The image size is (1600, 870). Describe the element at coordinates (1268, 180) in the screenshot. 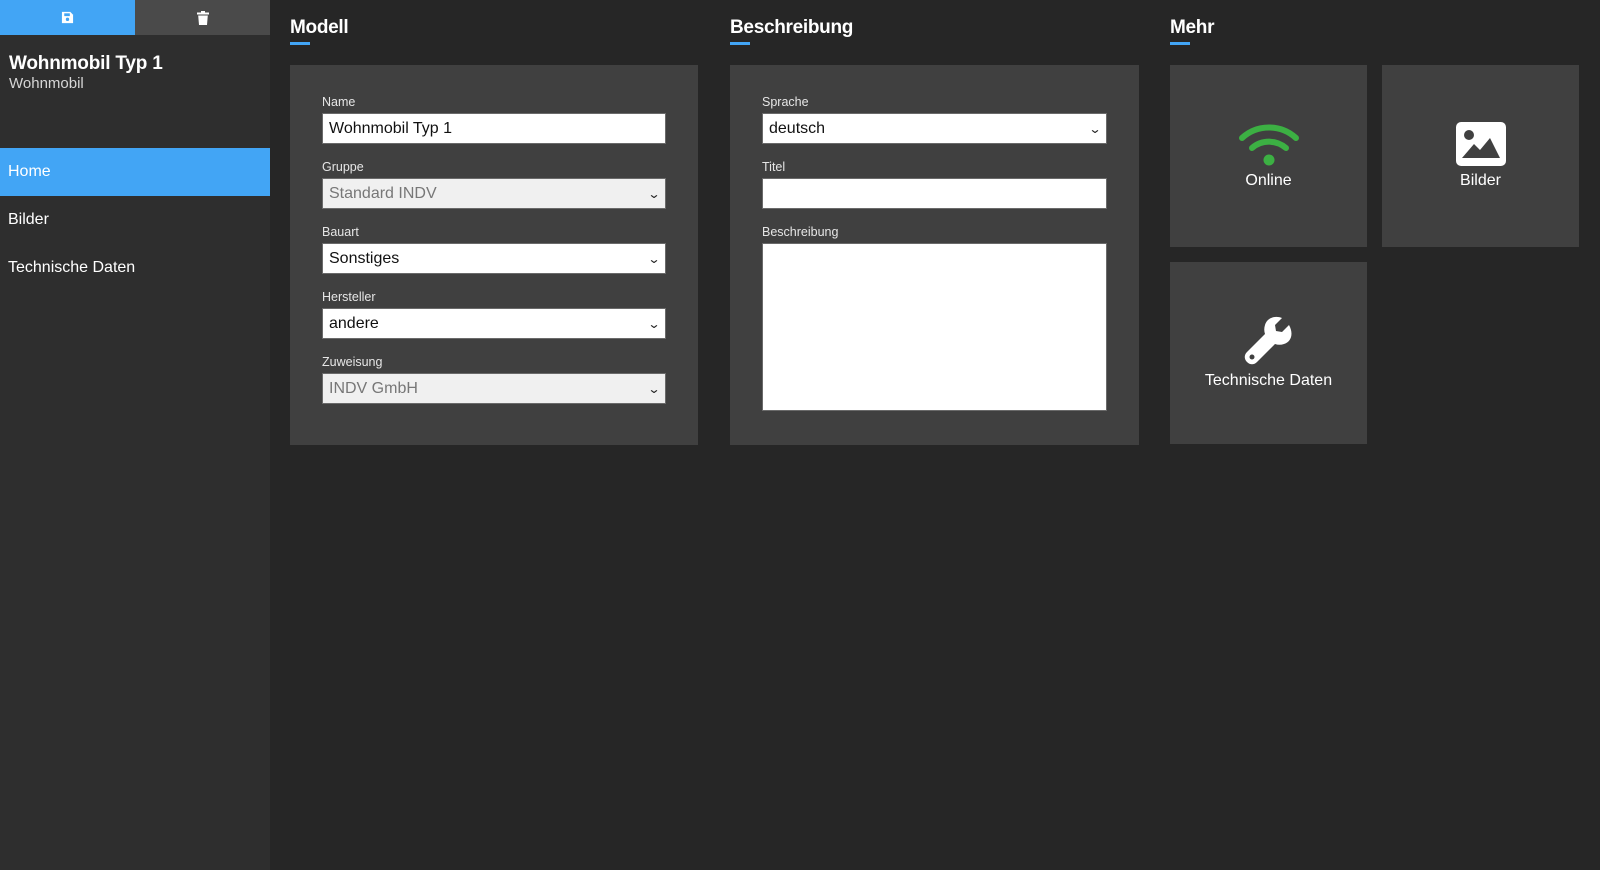

I see `tile-online-label: Online` at that location.